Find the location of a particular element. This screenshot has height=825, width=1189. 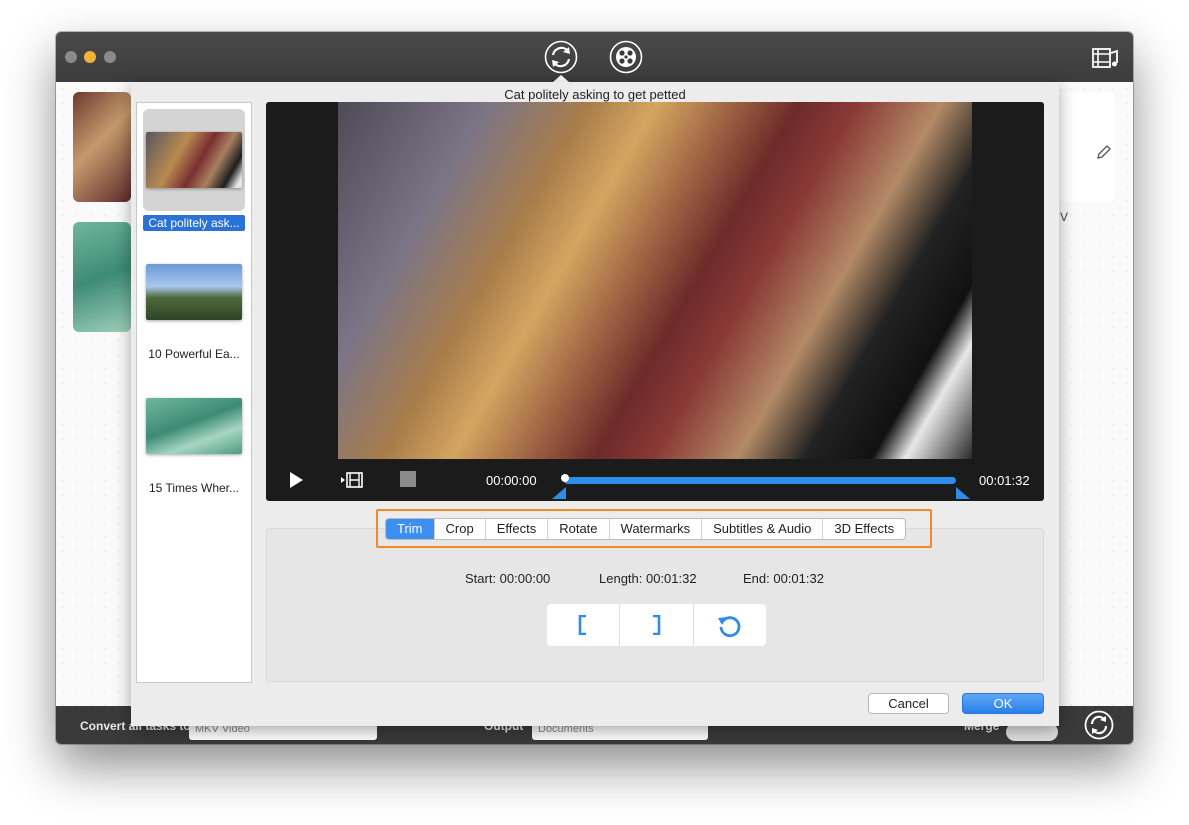

trim-end-marker is located at coordinates (963, 493).